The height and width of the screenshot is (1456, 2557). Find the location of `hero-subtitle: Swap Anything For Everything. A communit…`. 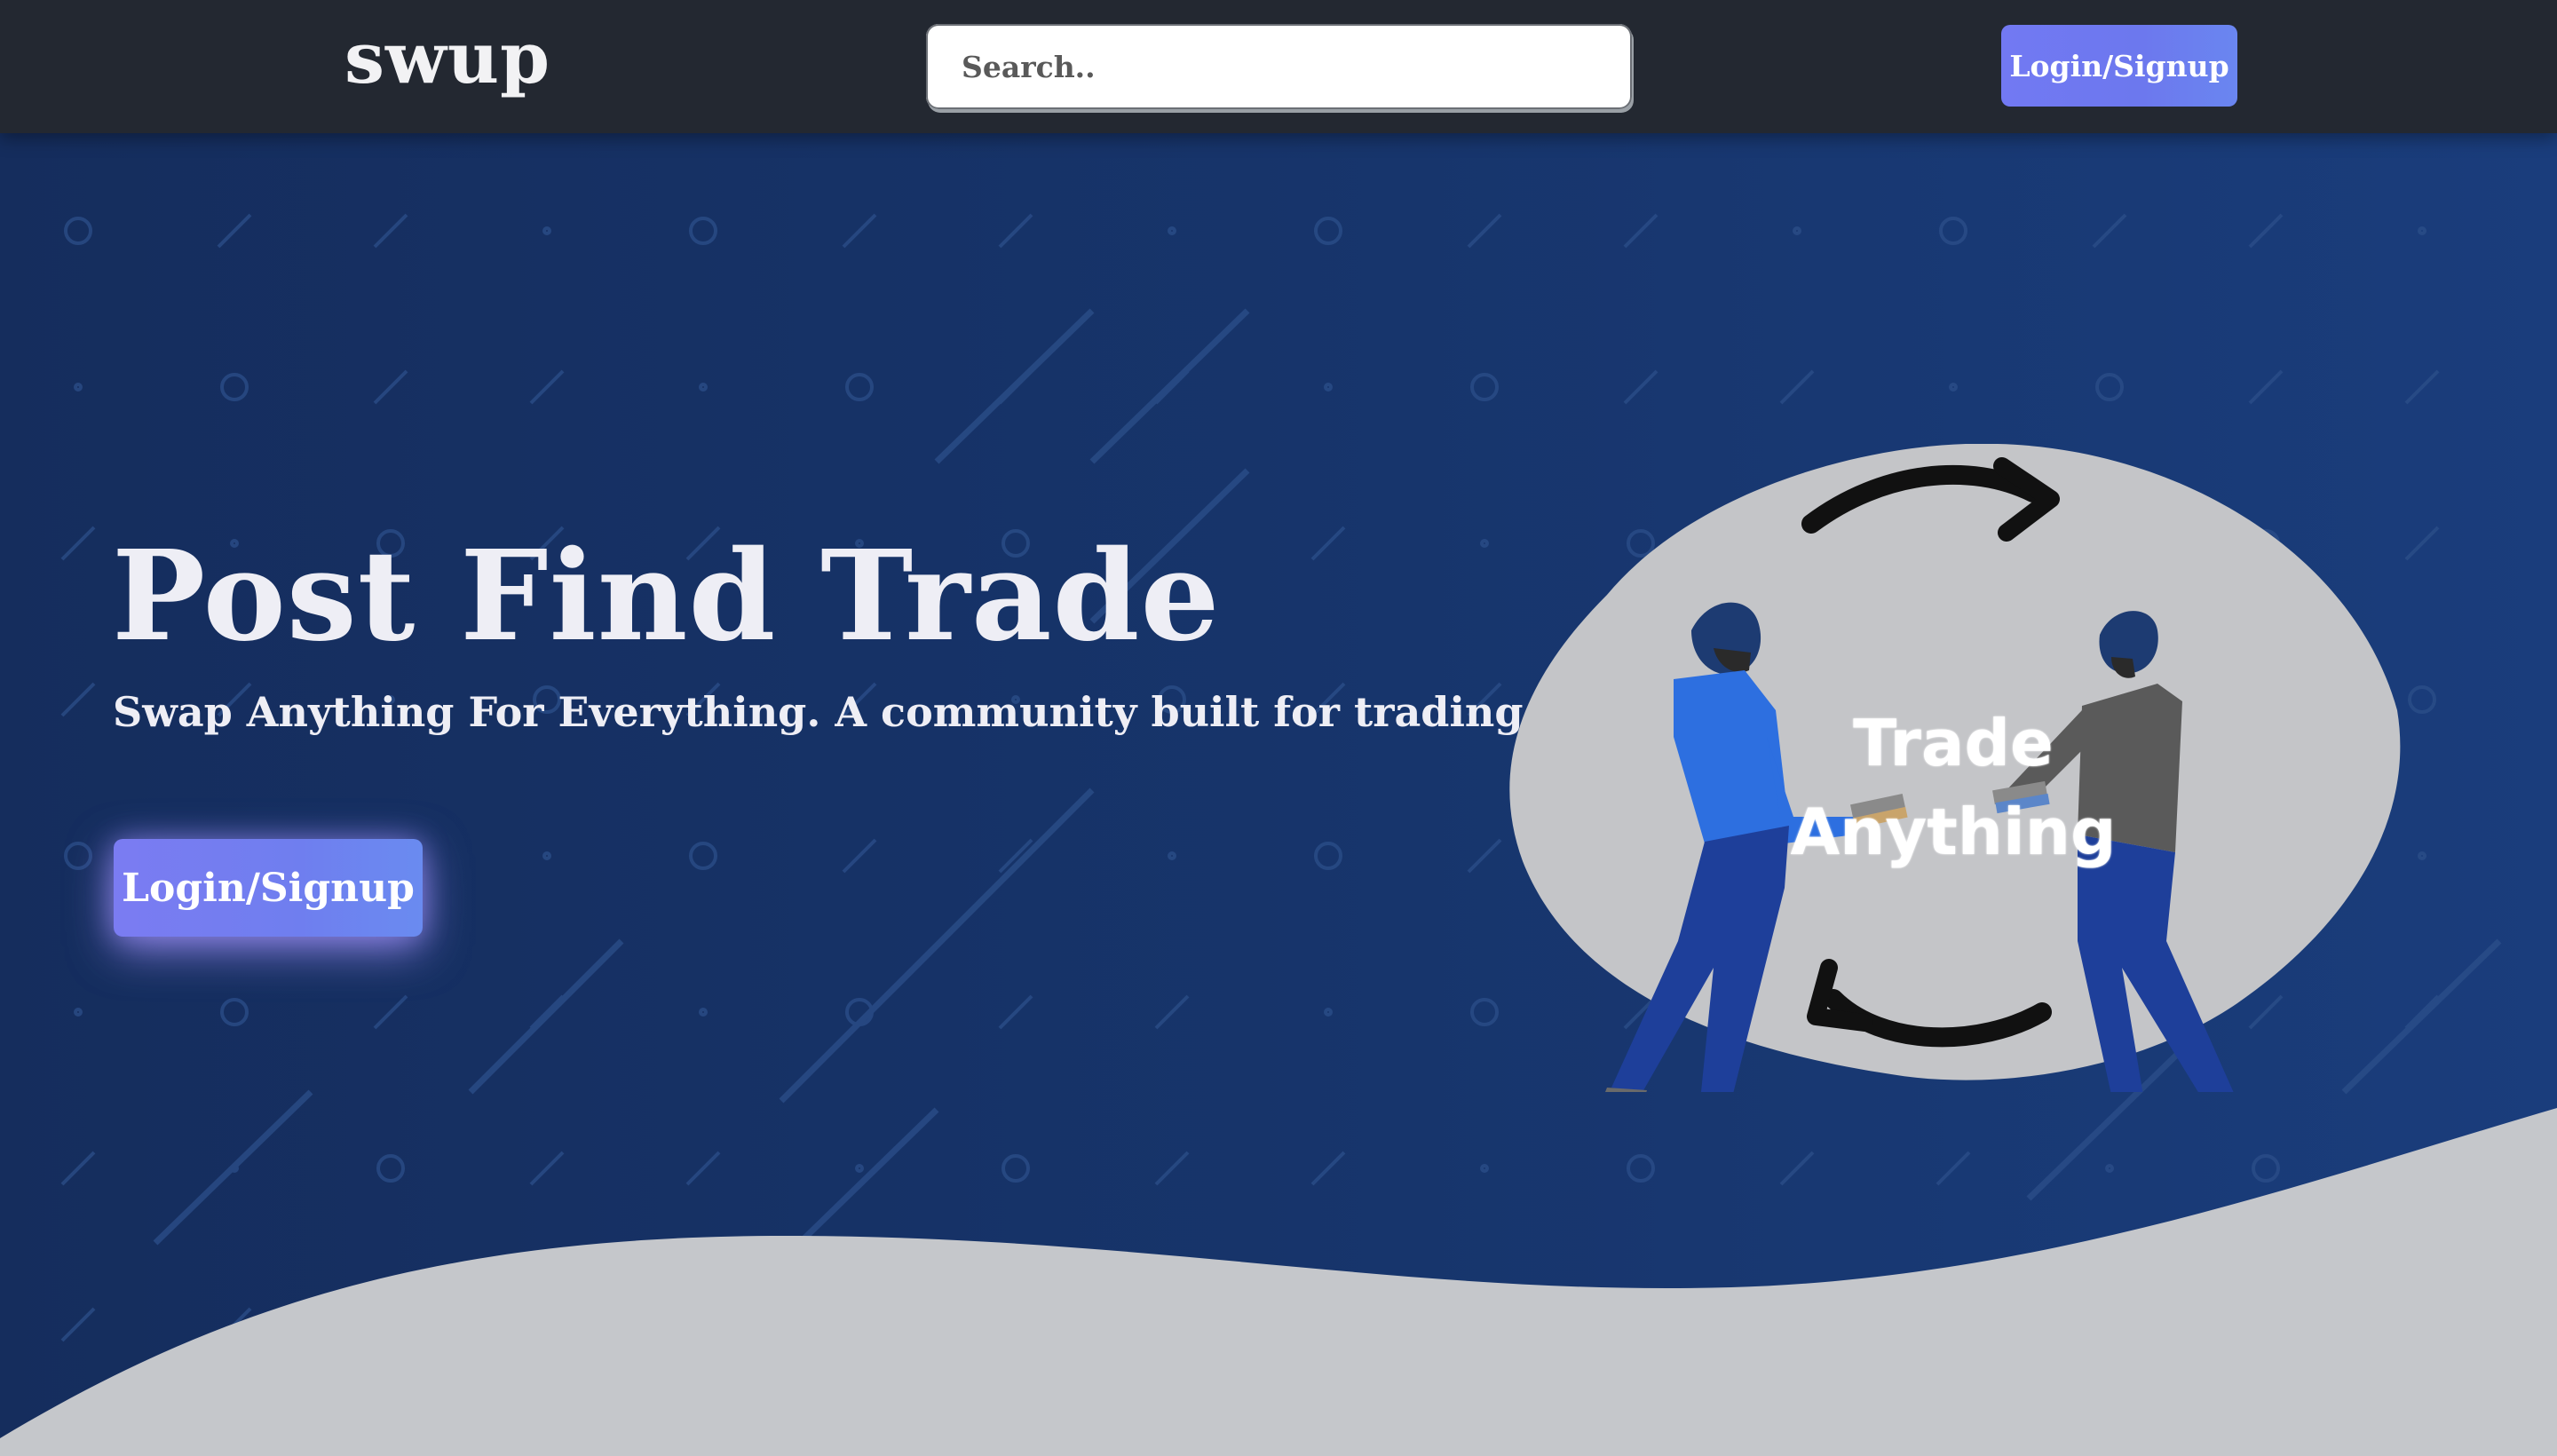

hero-subtitle: Swap Anything For Everything. A communit… is located at coordinates (825, 712).